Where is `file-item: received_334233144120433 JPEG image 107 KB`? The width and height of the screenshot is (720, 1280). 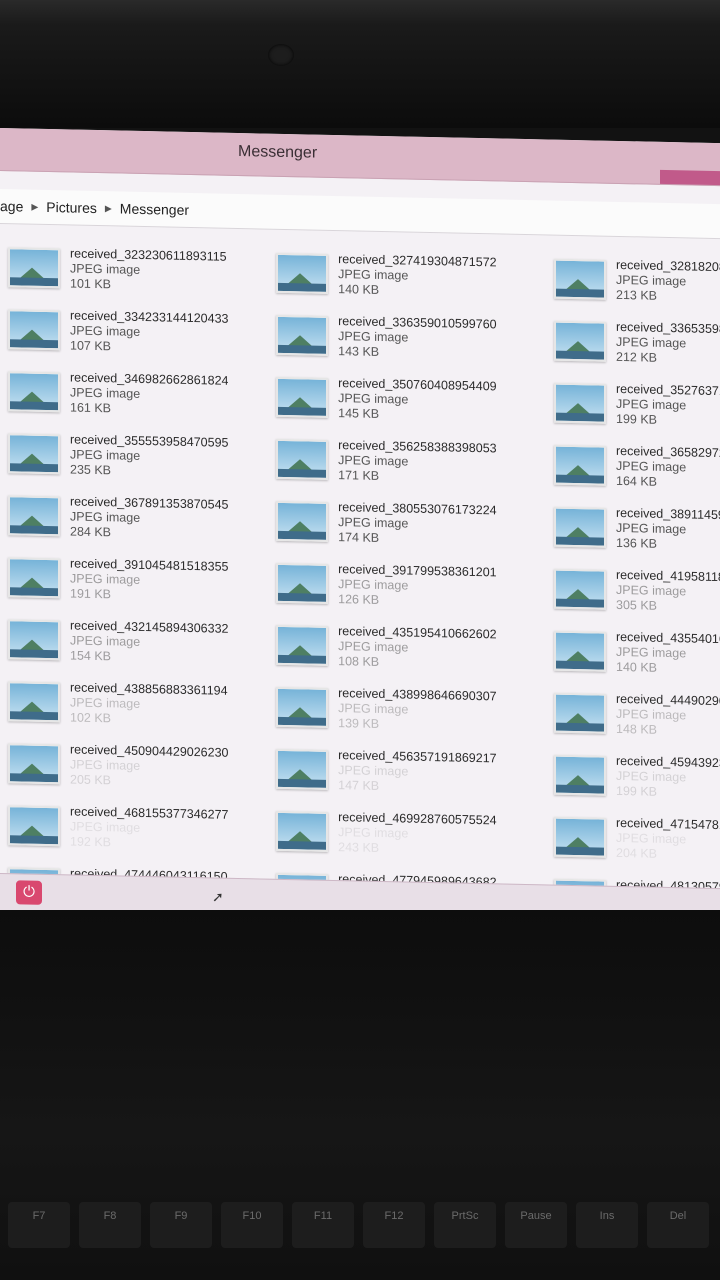 file-item: received_334233144120433 JPEG image 107 KB is located at coordinates (134, 332).